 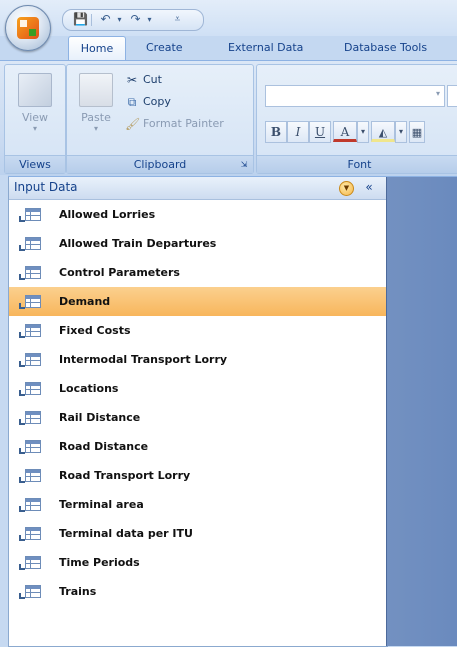 What do you see at coordinates (265, 48) in the screenshot?
I see `tab-external-data: External Data` at bounding box center [265, 48].